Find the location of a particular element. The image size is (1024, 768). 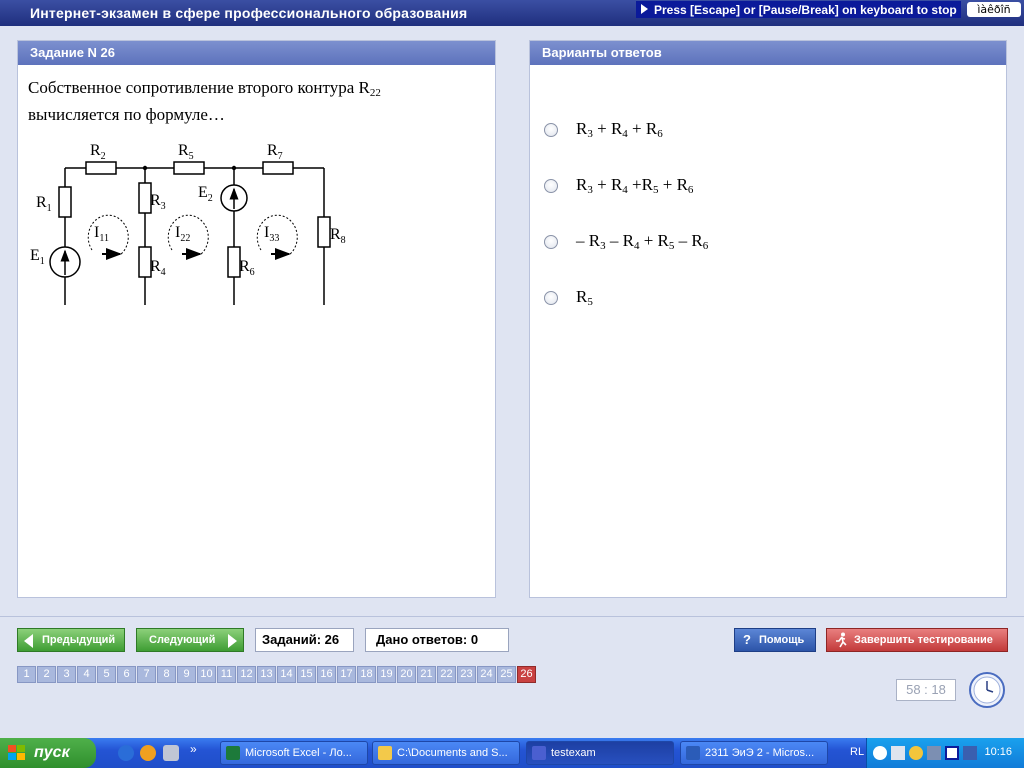

tray-back-icon is located at coordinates (880, 753).